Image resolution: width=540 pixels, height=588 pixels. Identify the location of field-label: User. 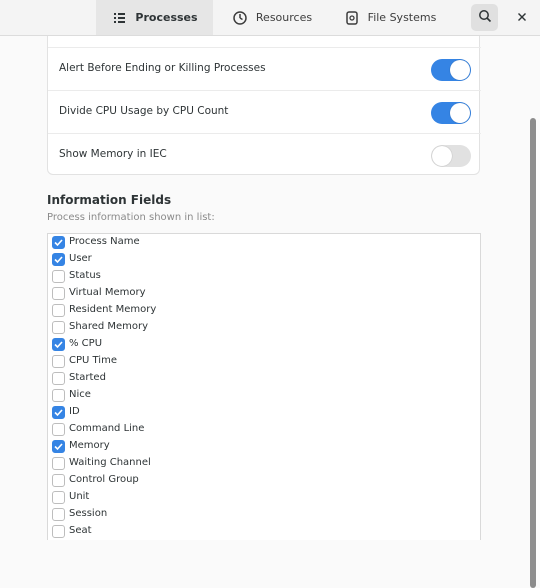
(80, 258).